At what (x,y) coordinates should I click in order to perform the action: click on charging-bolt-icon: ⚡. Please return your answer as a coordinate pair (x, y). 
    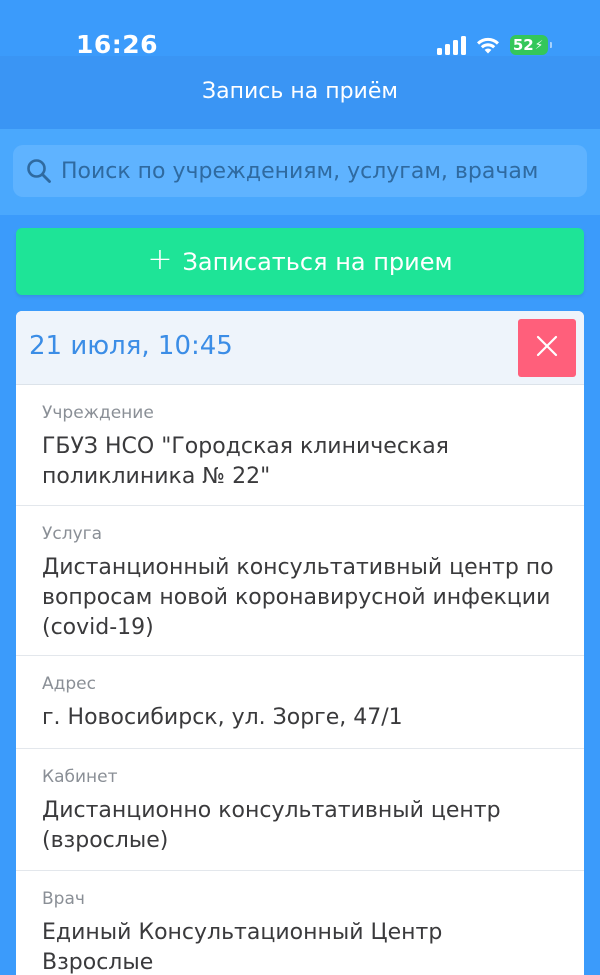
    Looking at the image, I should click on (539, 45).